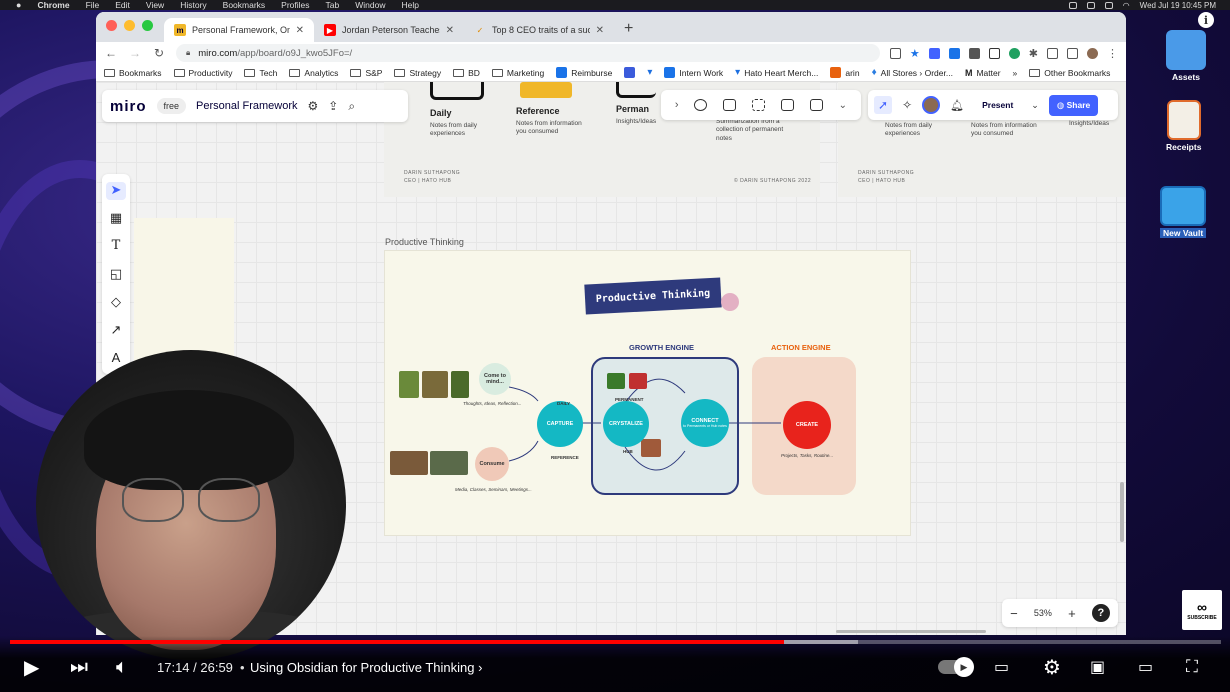 Image resolution: width=1230 pixels, height=692 pixels. What do you see at coordinates (1072, 53) in the screenshot?
I see `side-panel-icon` at bounding box center [1072, 53].